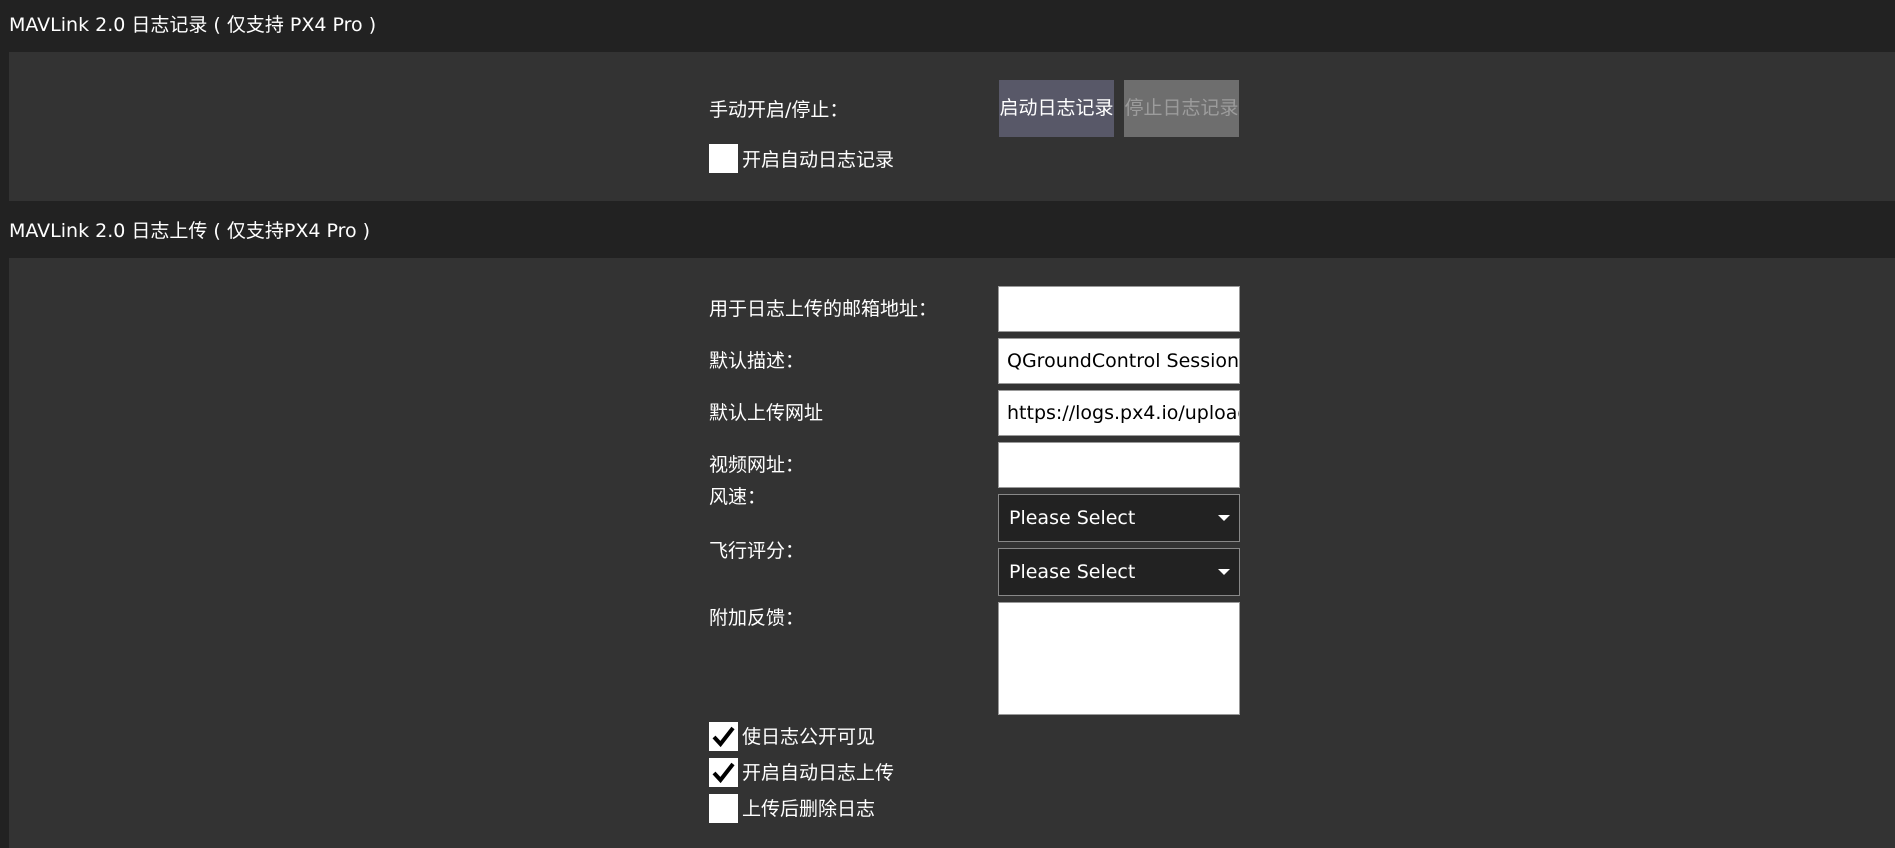 This screenshot has width=1895, height=848. I want to click on stop-logging-button: 停止日志记录, so click(1181, 108).